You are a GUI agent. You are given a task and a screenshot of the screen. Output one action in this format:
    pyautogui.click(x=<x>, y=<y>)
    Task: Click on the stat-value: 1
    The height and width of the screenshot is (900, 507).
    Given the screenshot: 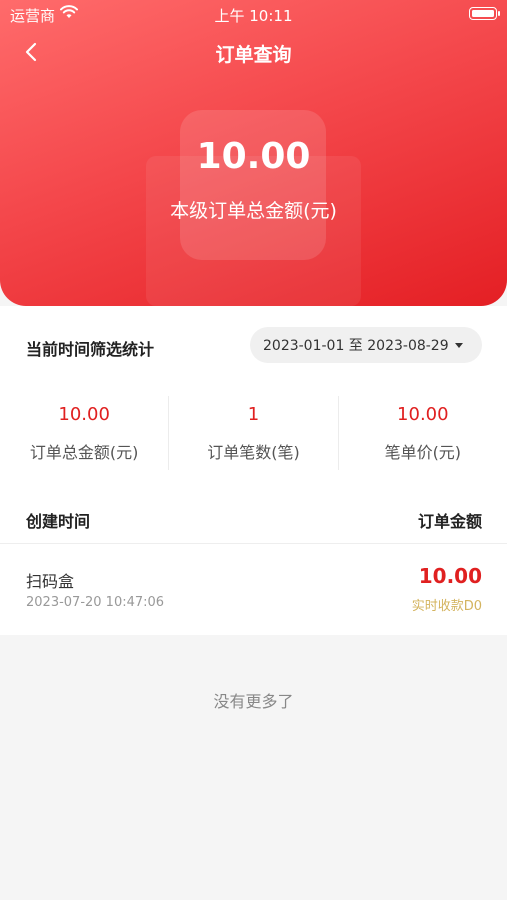 What is the action you would take?
    pyautogui.click(x=253, y=414)
    